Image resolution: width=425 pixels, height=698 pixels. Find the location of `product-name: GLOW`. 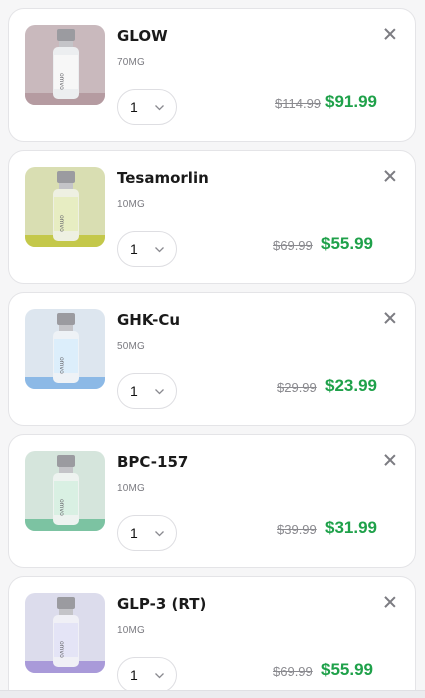

product-name: GLOW is located at coordinates (142, 36).